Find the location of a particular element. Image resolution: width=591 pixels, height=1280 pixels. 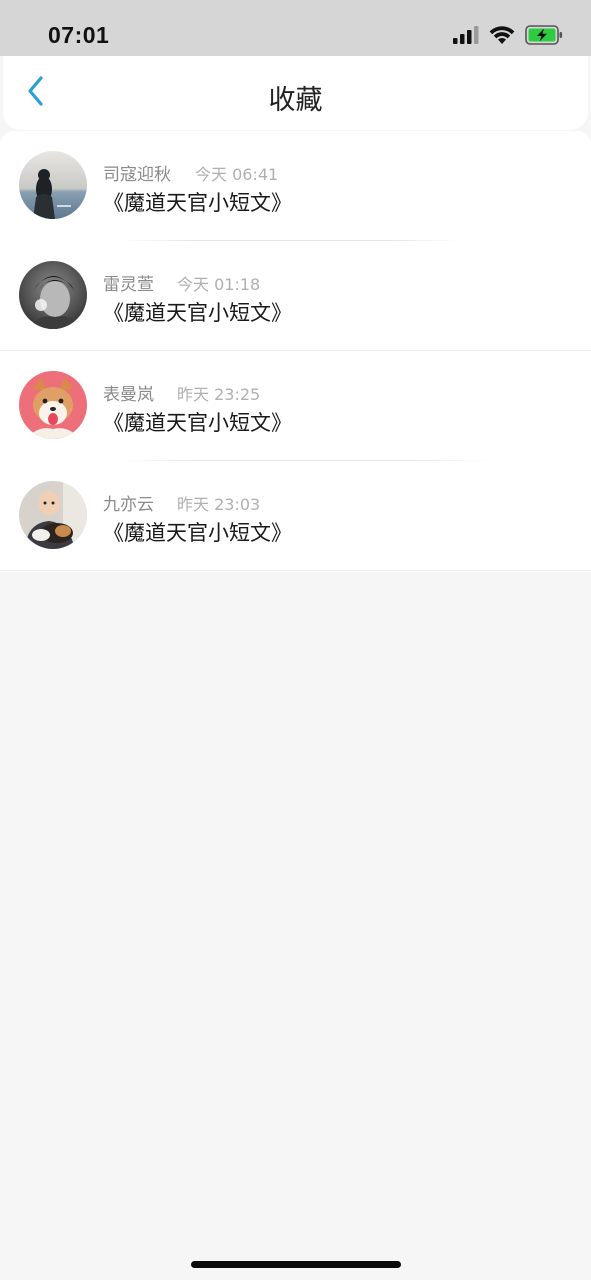

bw-child-avatar is located at coordinates (53, 295).